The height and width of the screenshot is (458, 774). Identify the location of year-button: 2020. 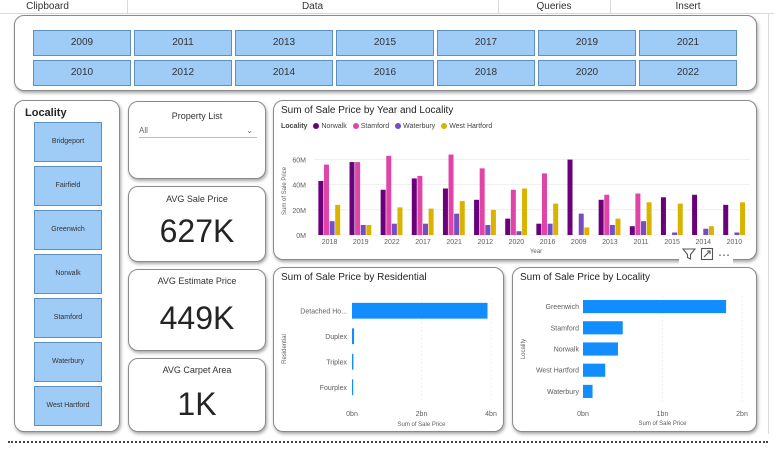
(587, 73).